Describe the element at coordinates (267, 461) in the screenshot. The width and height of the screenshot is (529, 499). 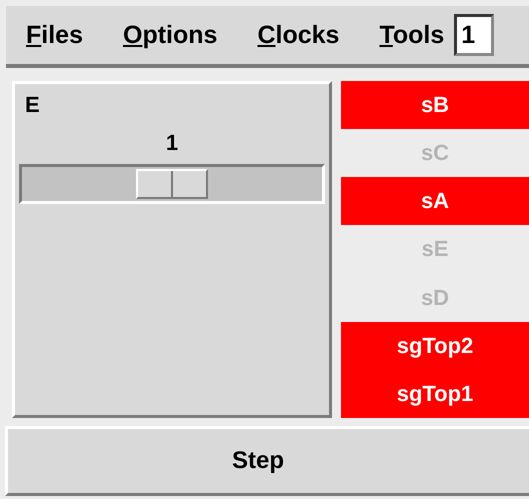
I see `step-button: Step` at that location.